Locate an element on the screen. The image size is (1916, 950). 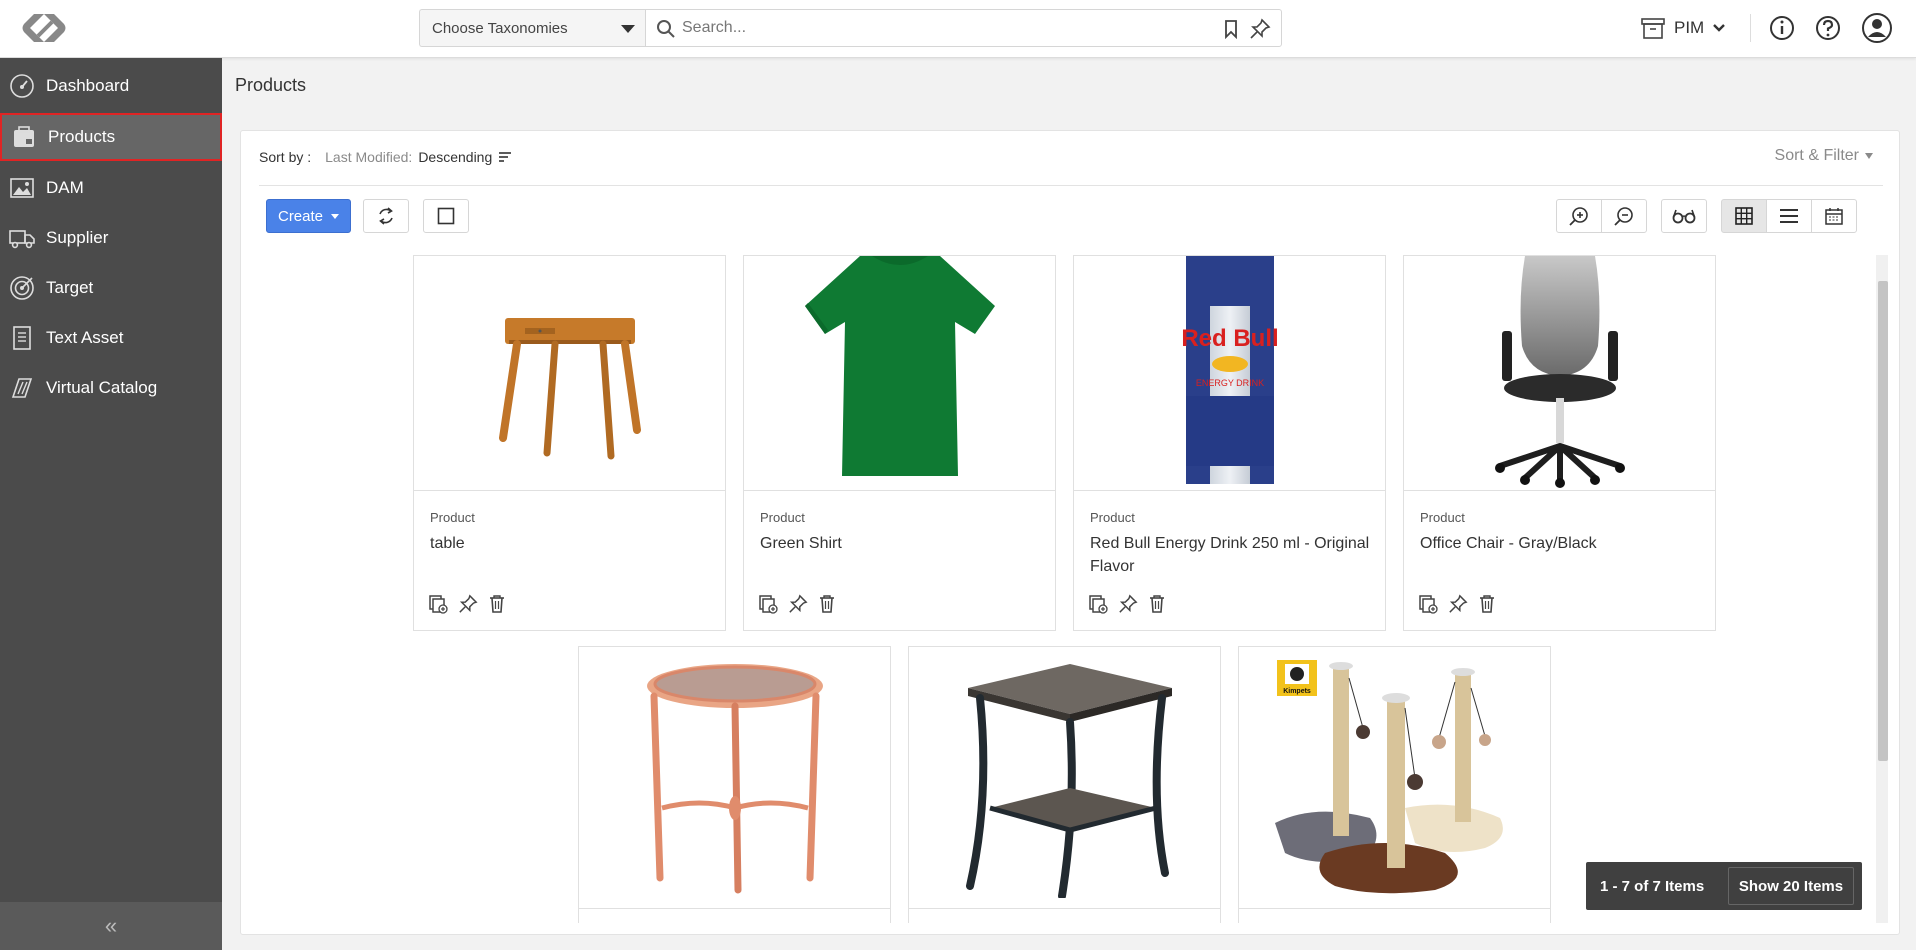
products-icon is located at coordinates (24, 136).